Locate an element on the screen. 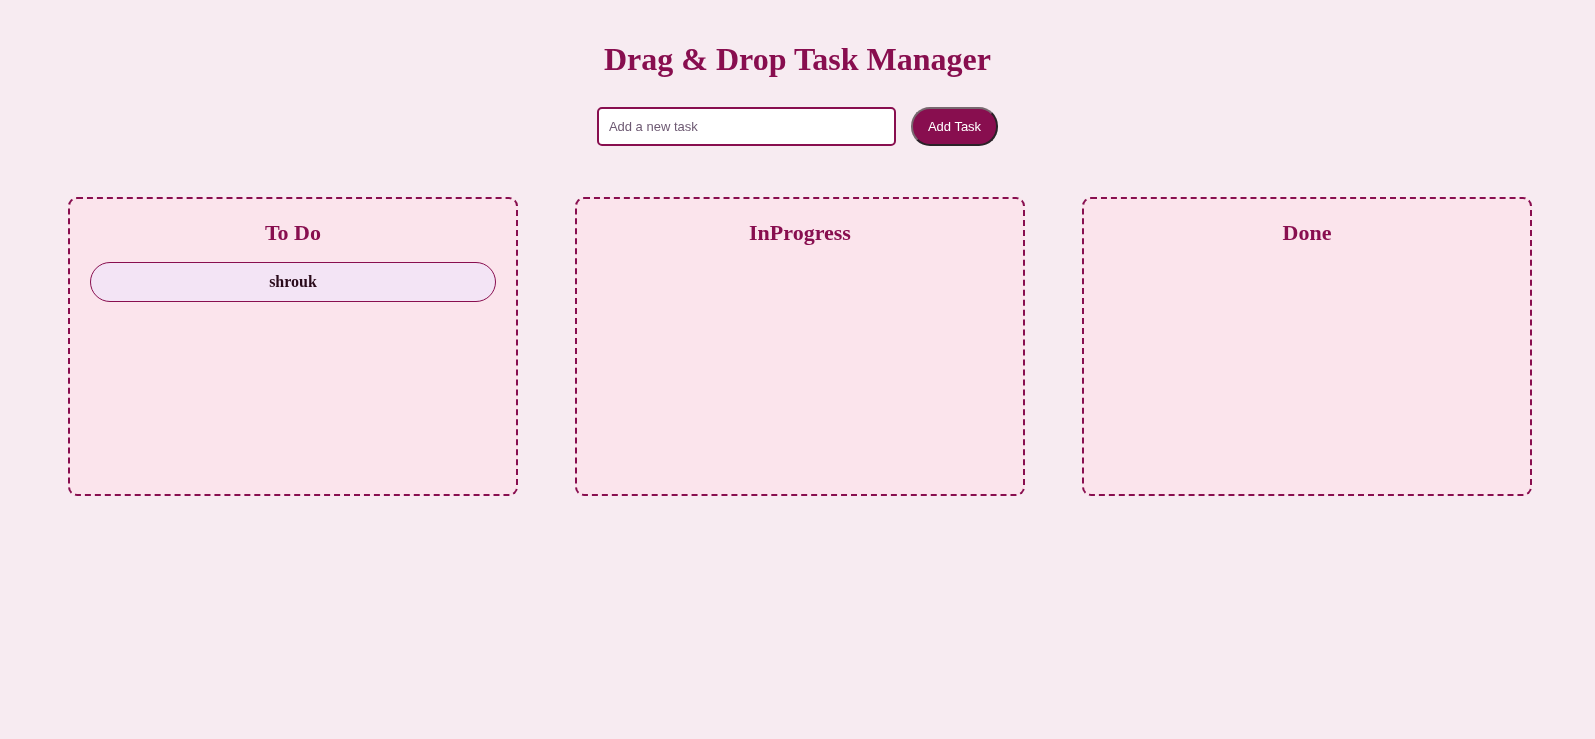 The image size is (1595, 739). page-title: Drag & Drop Task Manager is located at coordinates (797, 59).